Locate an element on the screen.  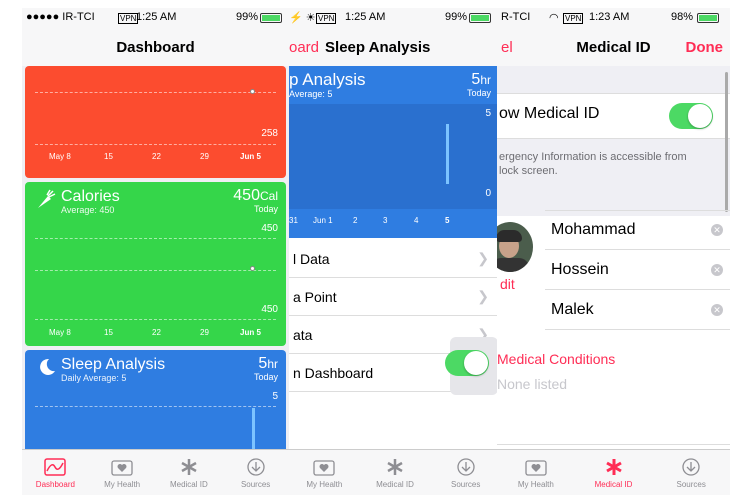
value-unit: Cal is located at coordinates (268, 196).